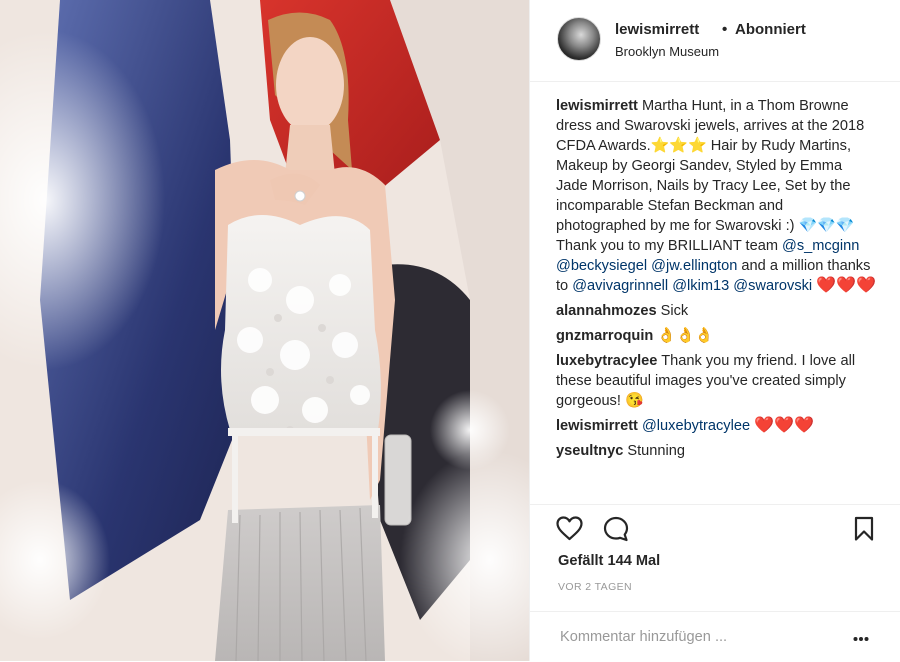 Image resolution: width=900 pixels, height=662 pixels. Describe the element at coordinates (620, 286) in the screenshot. I see `mention-link: @avivagrinnell` at that location.